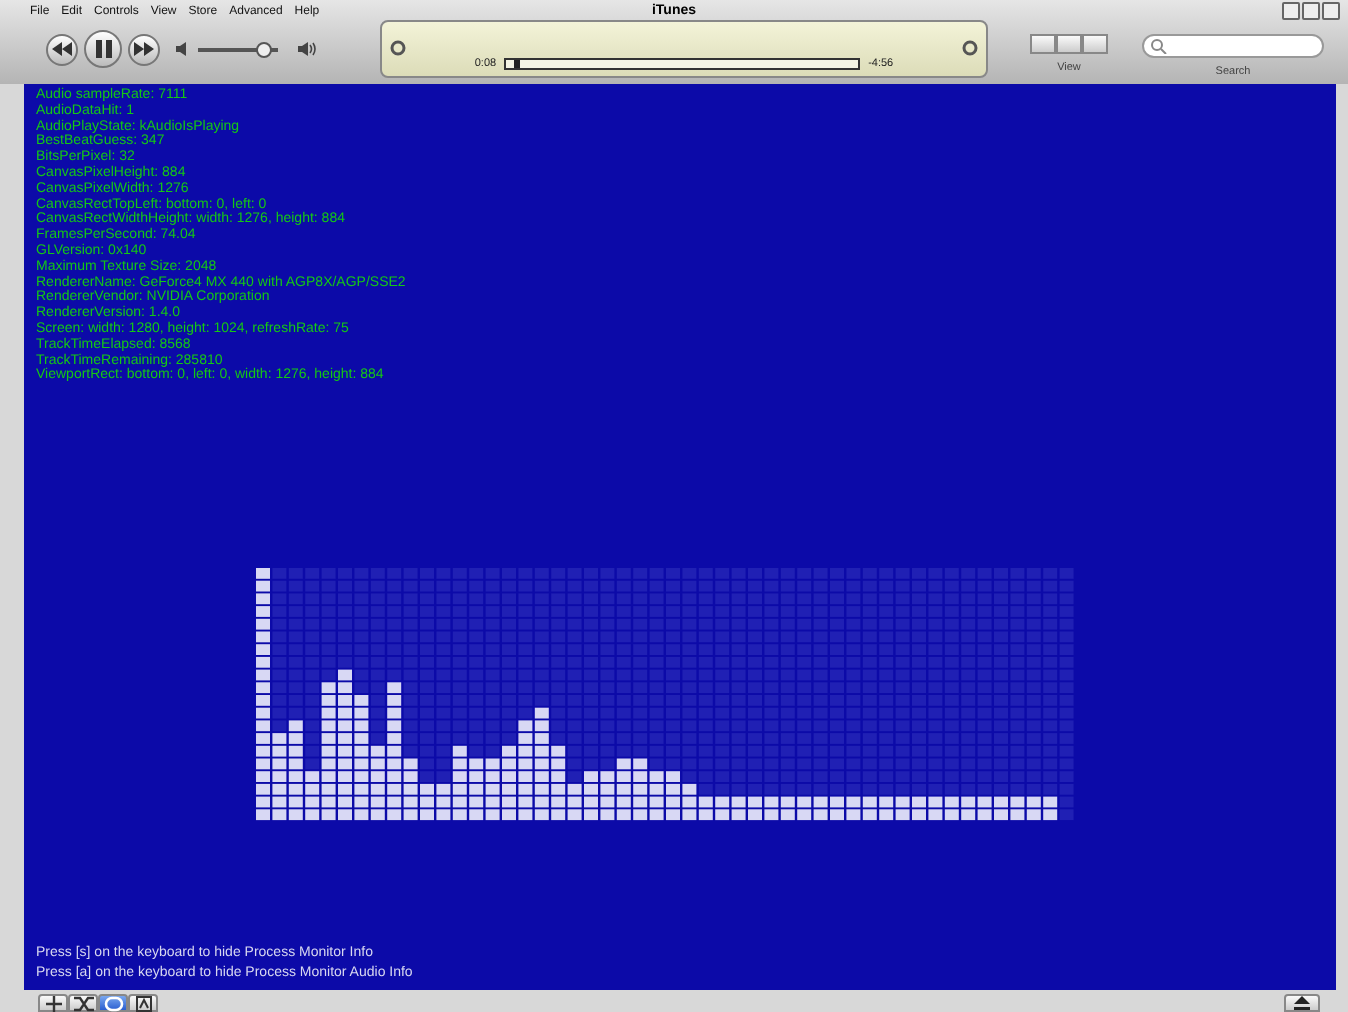 This screenshot has height=1012, width=1348. What do you see at coordinates (182, 49) in the screenshot?
I see `volume-low-icon` at bounding box center [182, 49].